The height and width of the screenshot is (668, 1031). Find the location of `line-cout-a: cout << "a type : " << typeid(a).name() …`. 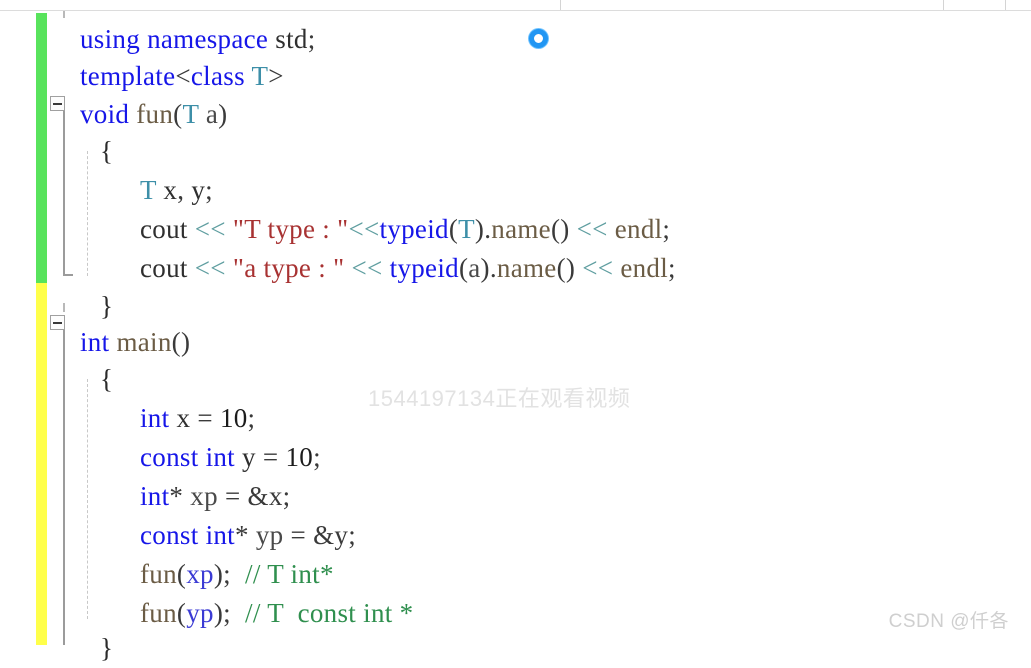

line-cout-a: cout << "a type : " << typeid(a).name() … is located at coordinates (408, 268).